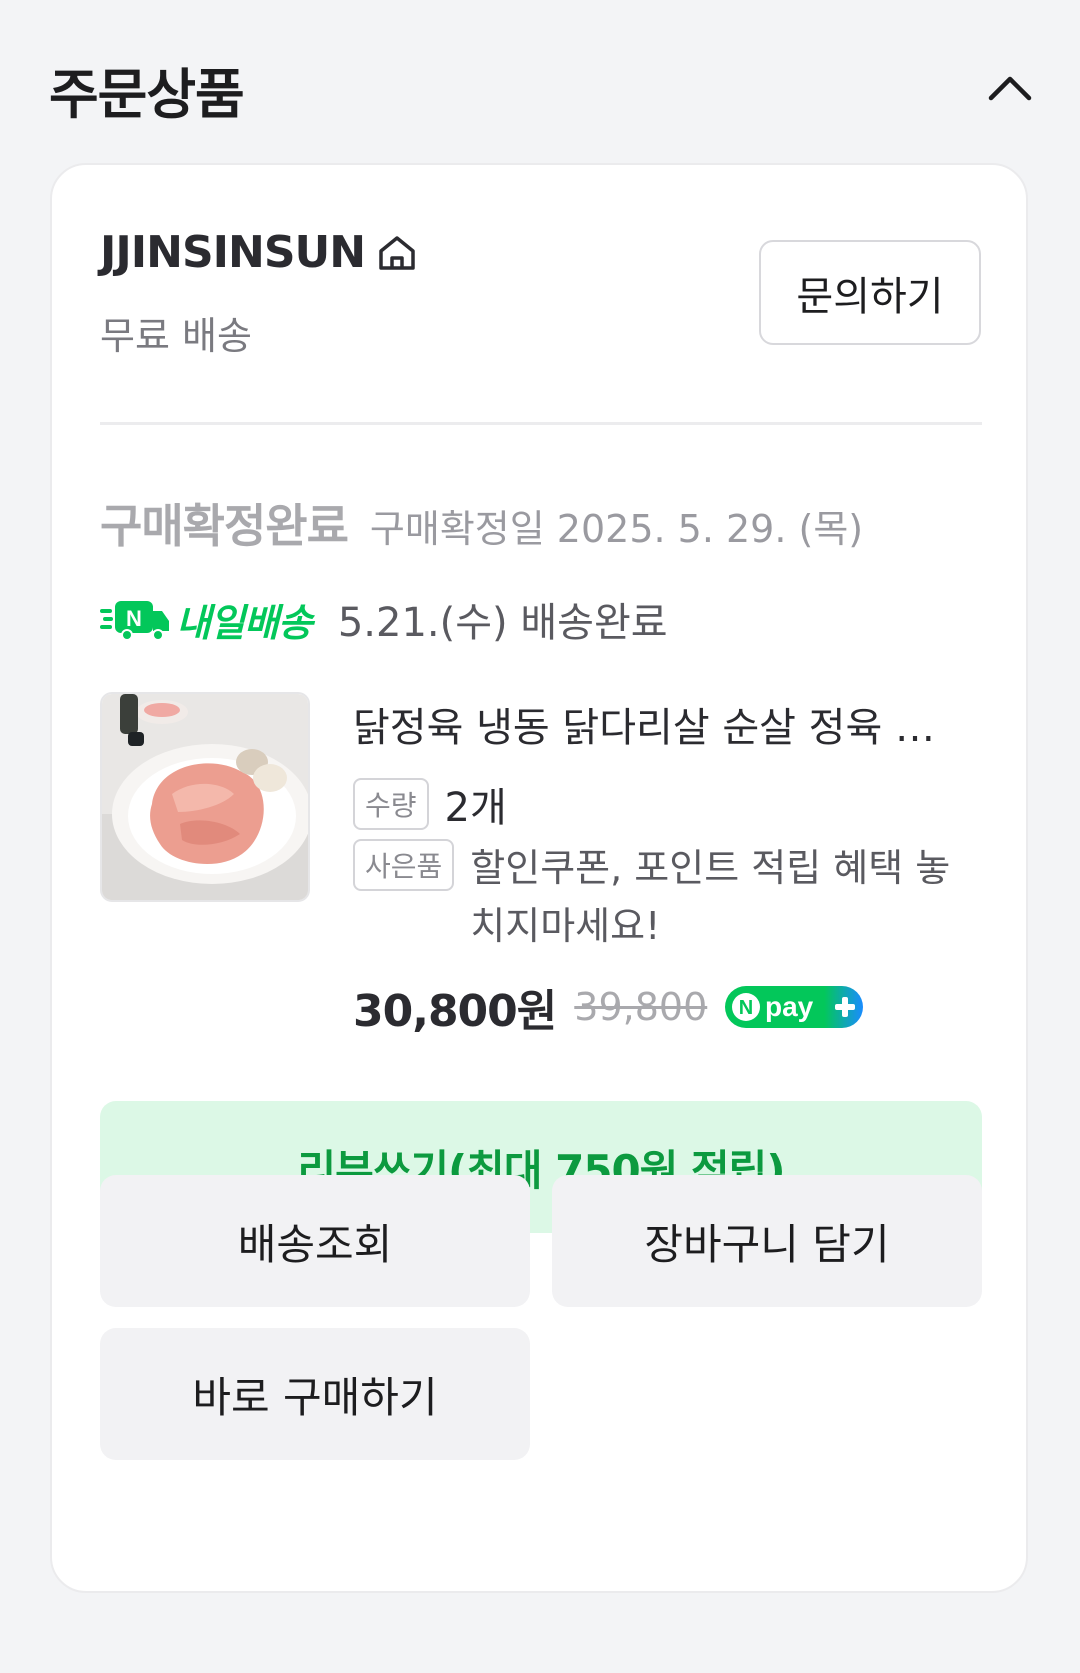  Describe the element at coordinates (404, 865) in the screenshot. I see `gift-tag: 사은품` at that location.